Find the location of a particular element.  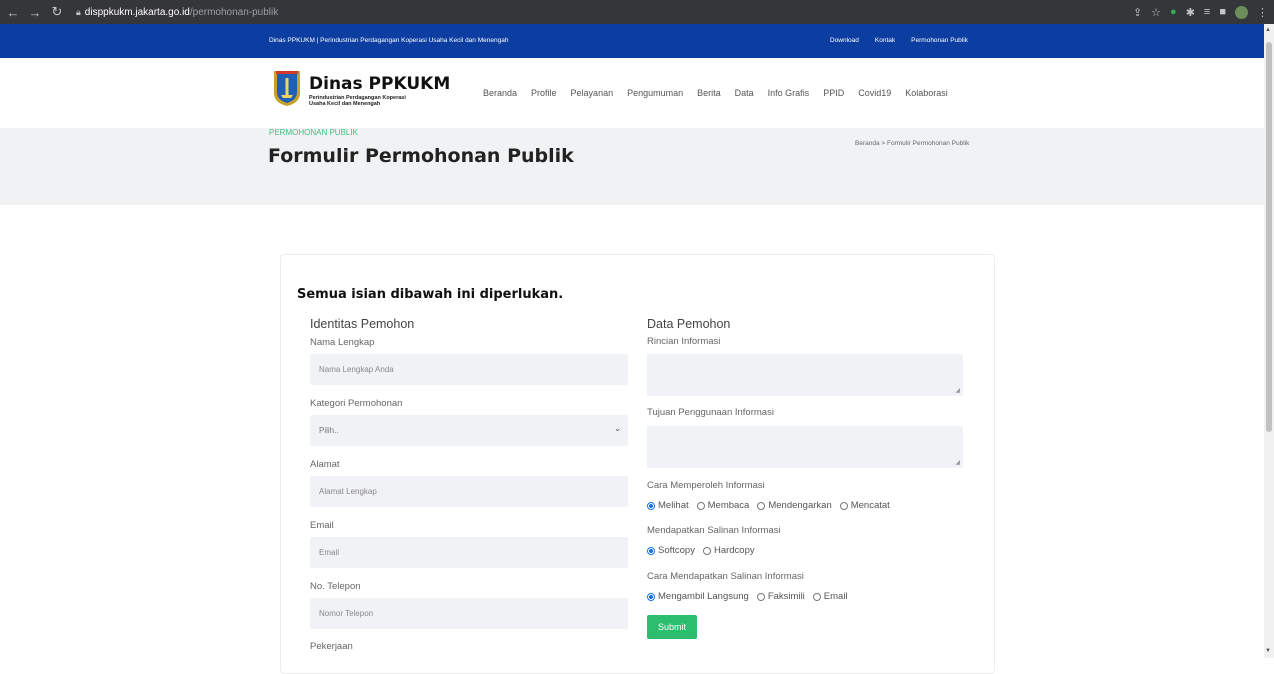

url-host: disppkukm.jakarta.go.id is located at coordinates (137, 12).